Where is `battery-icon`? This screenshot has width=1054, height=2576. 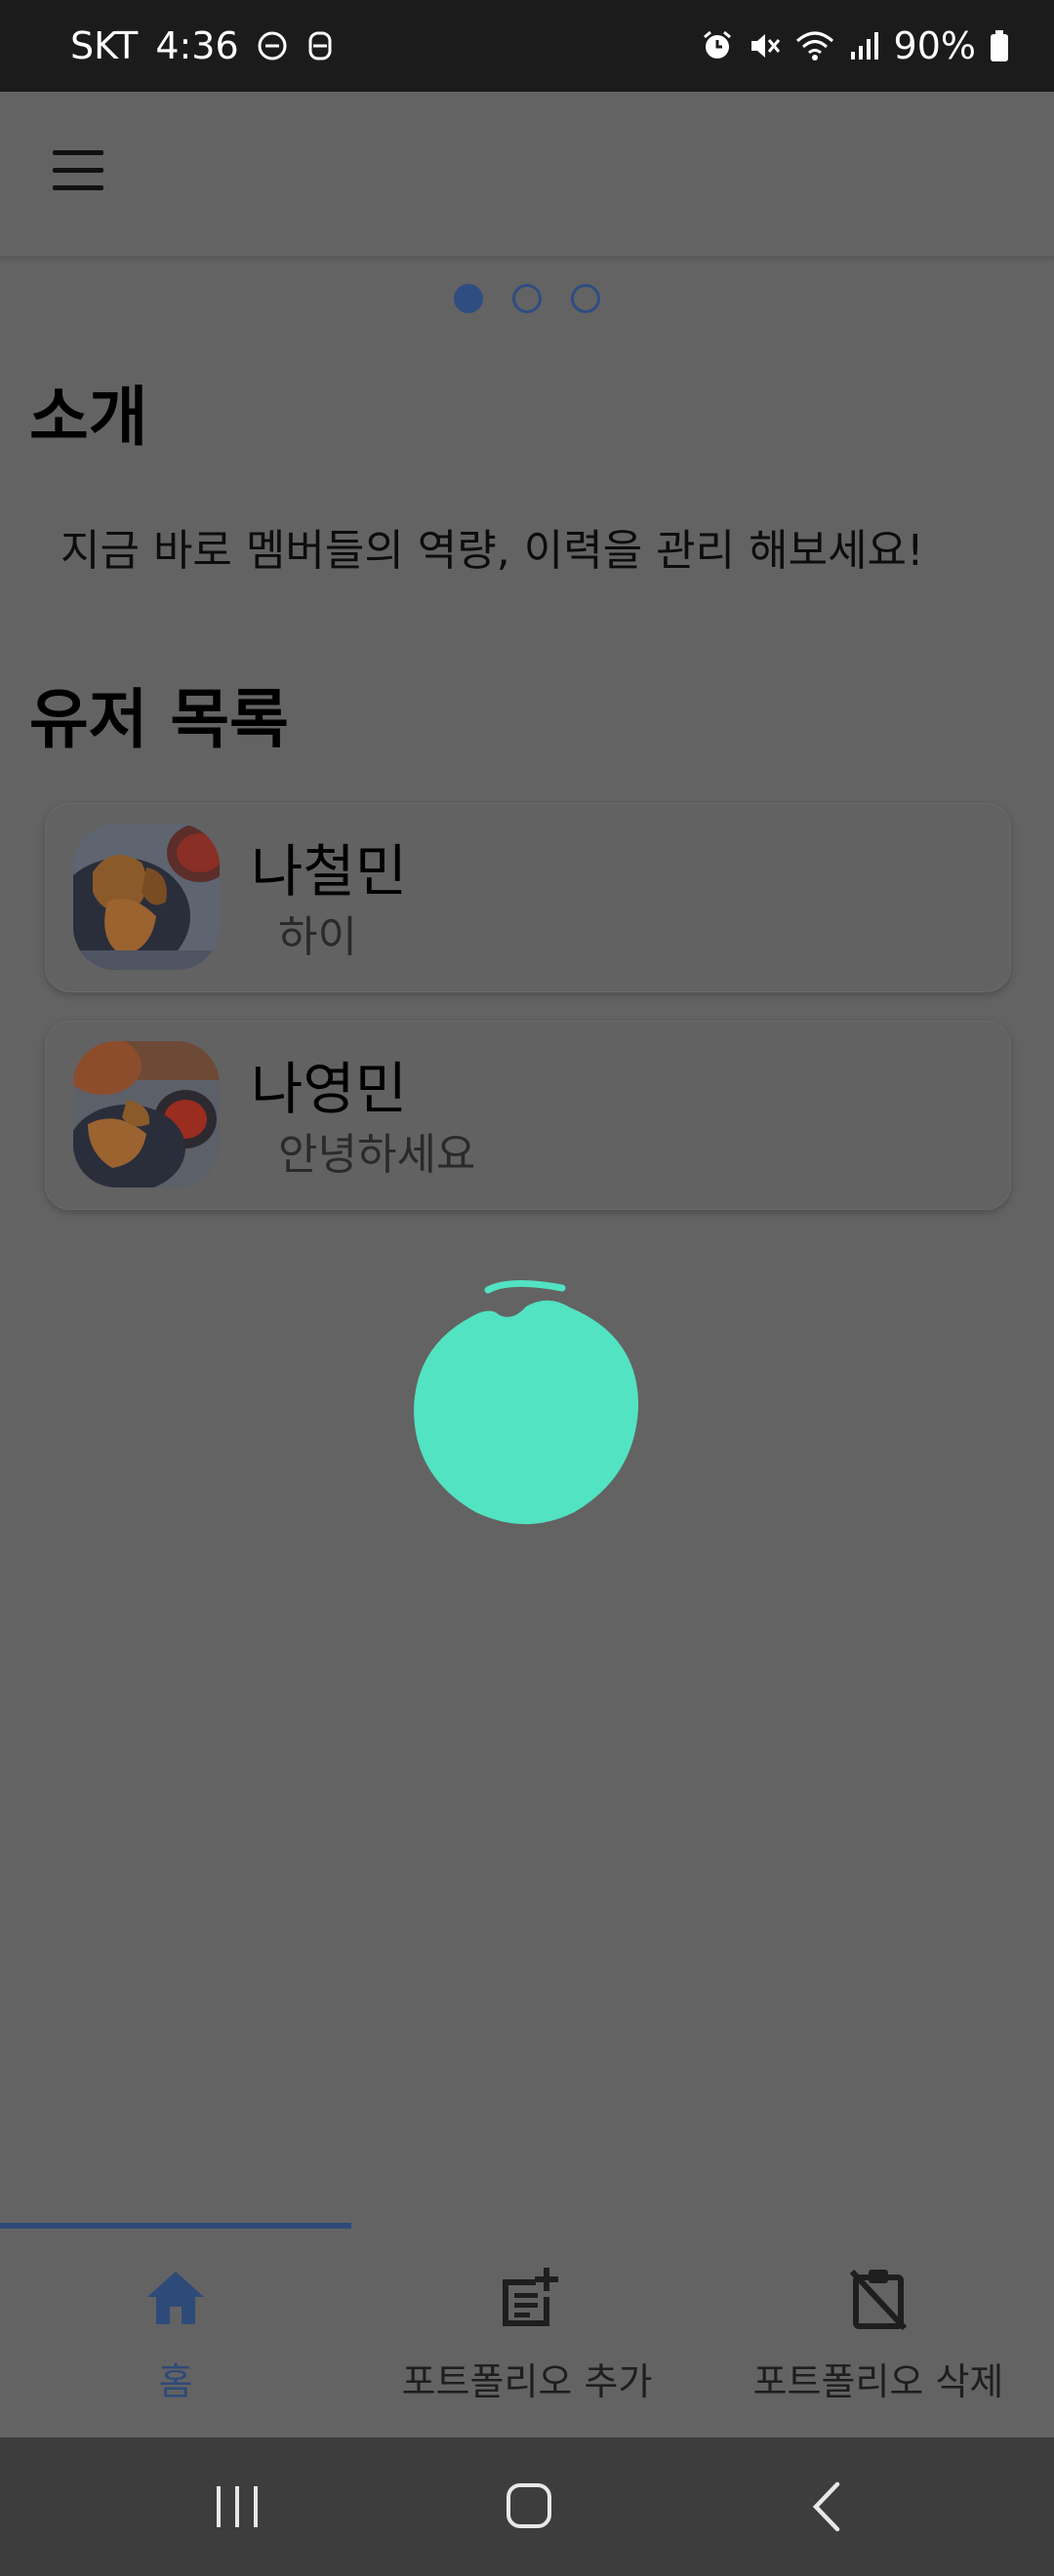
battery-icon is located at coordinates (1000, 45).